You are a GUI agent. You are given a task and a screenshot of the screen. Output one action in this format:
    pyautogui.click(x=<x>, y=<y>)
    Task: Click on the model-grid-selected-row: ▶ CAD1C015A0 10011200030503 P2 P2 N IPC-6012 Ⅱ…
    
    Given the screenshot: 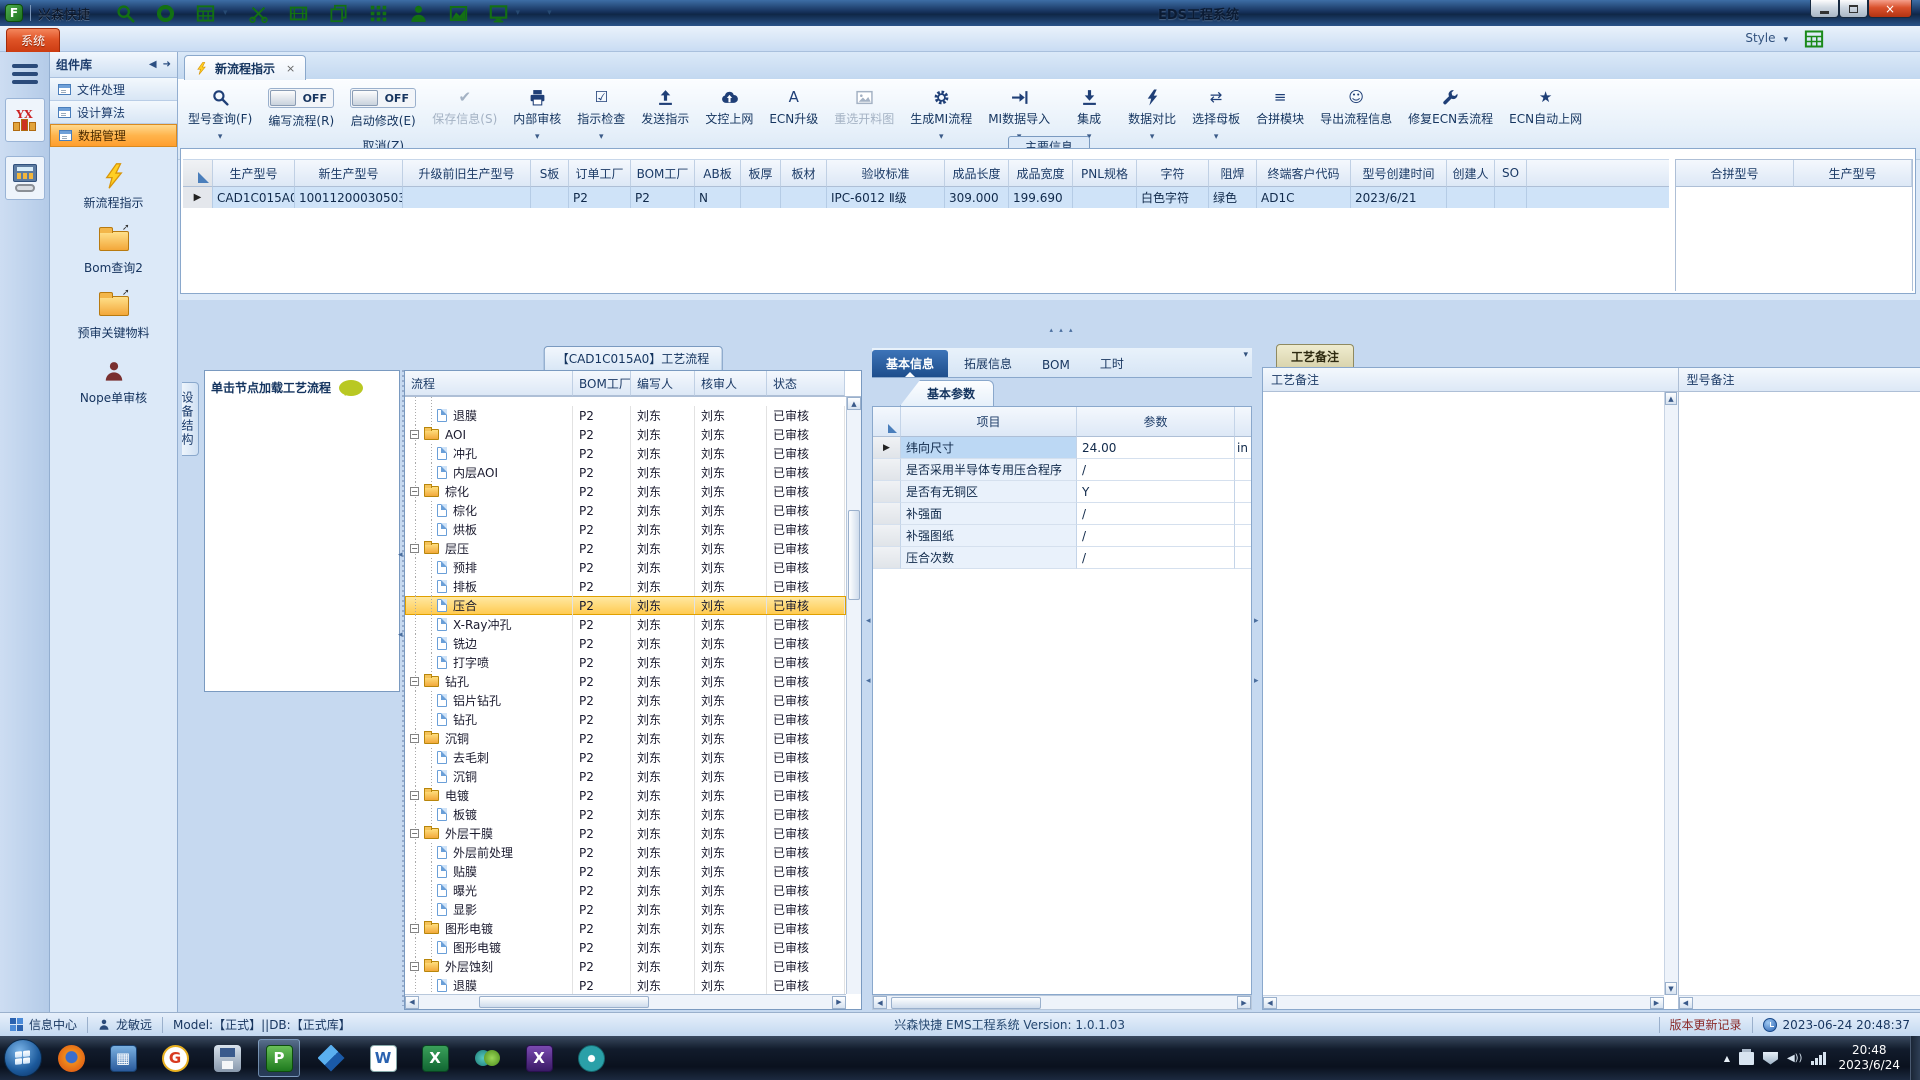 What is the action you would take?
    pyautogui.click(x=926, y=197)
    